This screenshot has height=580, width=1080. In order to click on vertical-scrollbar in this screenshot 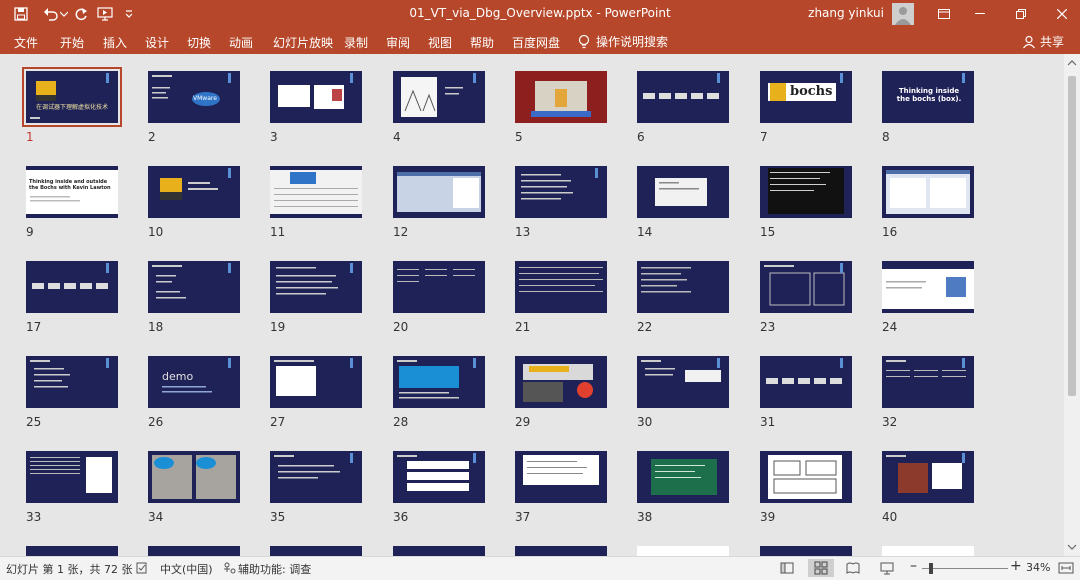, I will do `click(1072, 305)`.